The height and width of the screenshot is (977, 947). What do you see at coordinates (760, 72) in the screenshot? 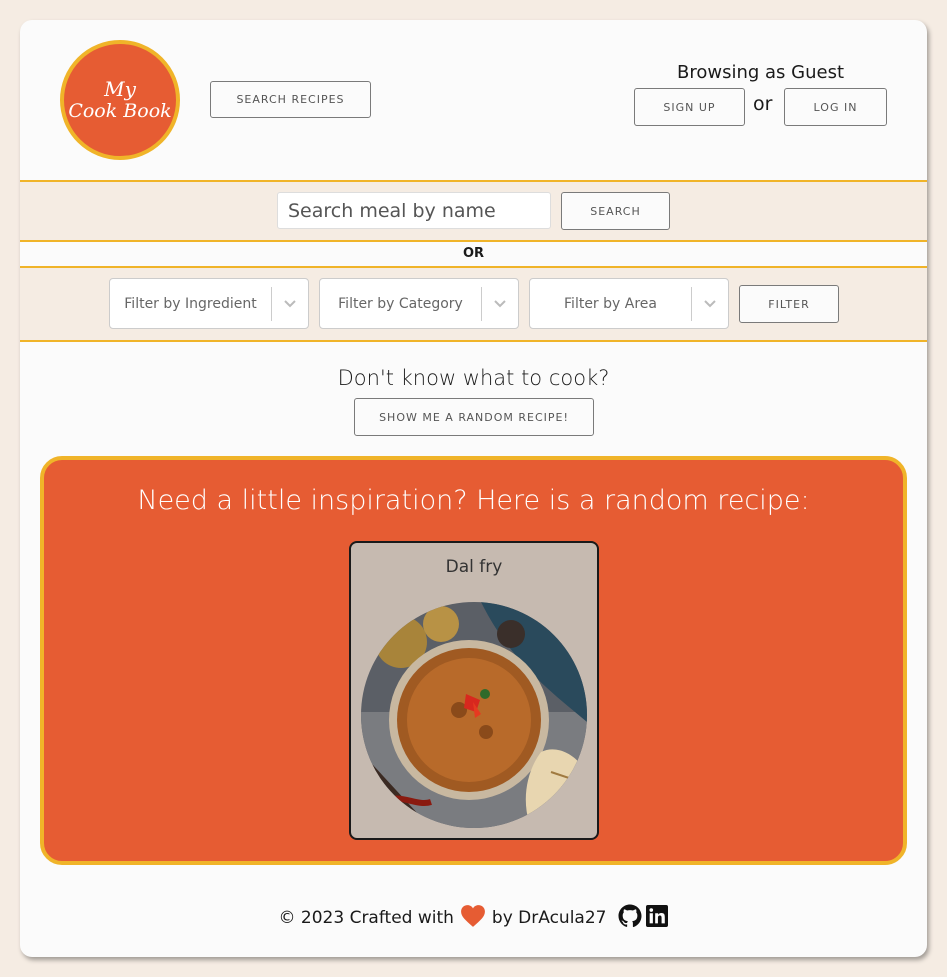
I see `guest-status: Browsing as Guest` at bounding box center [760, 72].